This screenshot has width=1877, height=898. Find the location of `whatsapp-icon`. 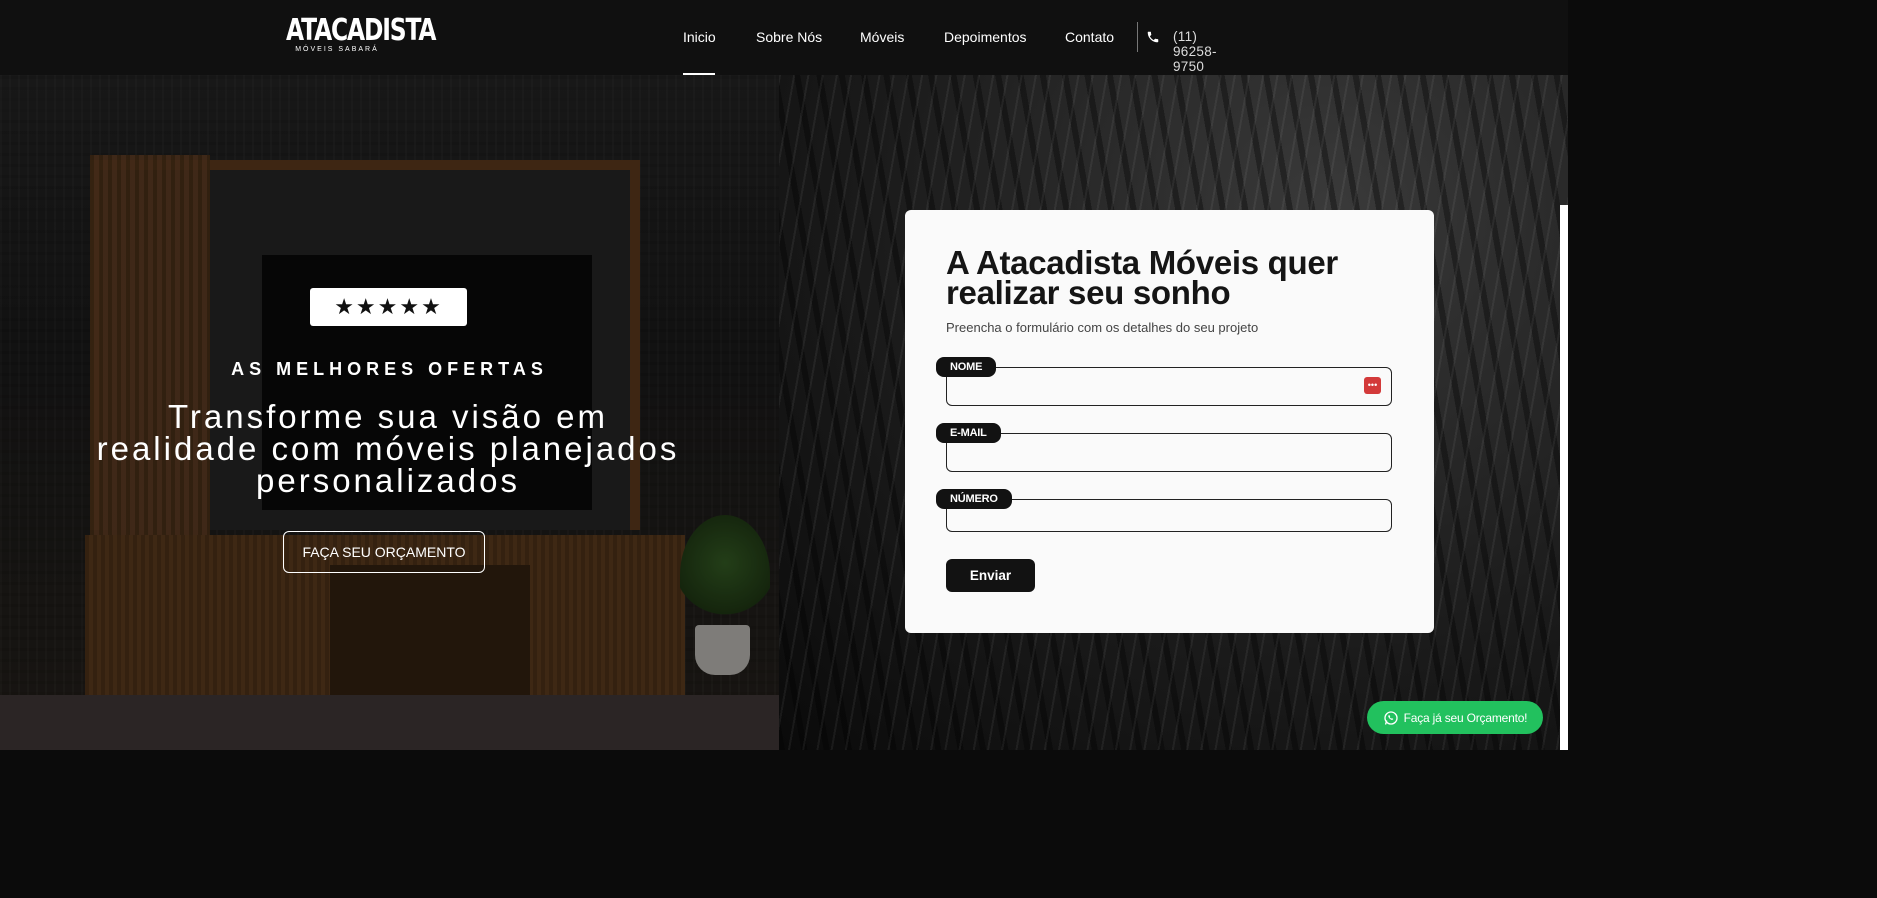

whatsapp-icon is located at coordinates (1390, 717).